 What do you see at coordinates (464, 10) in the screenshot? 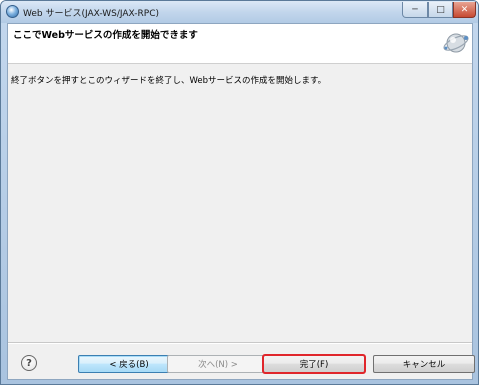
I see `close-button: ✕` at bounding box center [464, 10].